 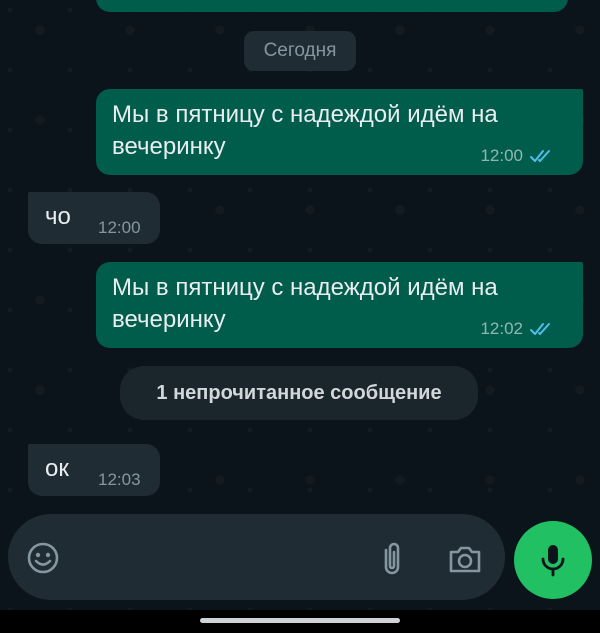 What do you see at coordinates (94, 470) in the screenshot?
I see `message-bubble-incoming: ок 12:03` at bounding box center [94, 470].